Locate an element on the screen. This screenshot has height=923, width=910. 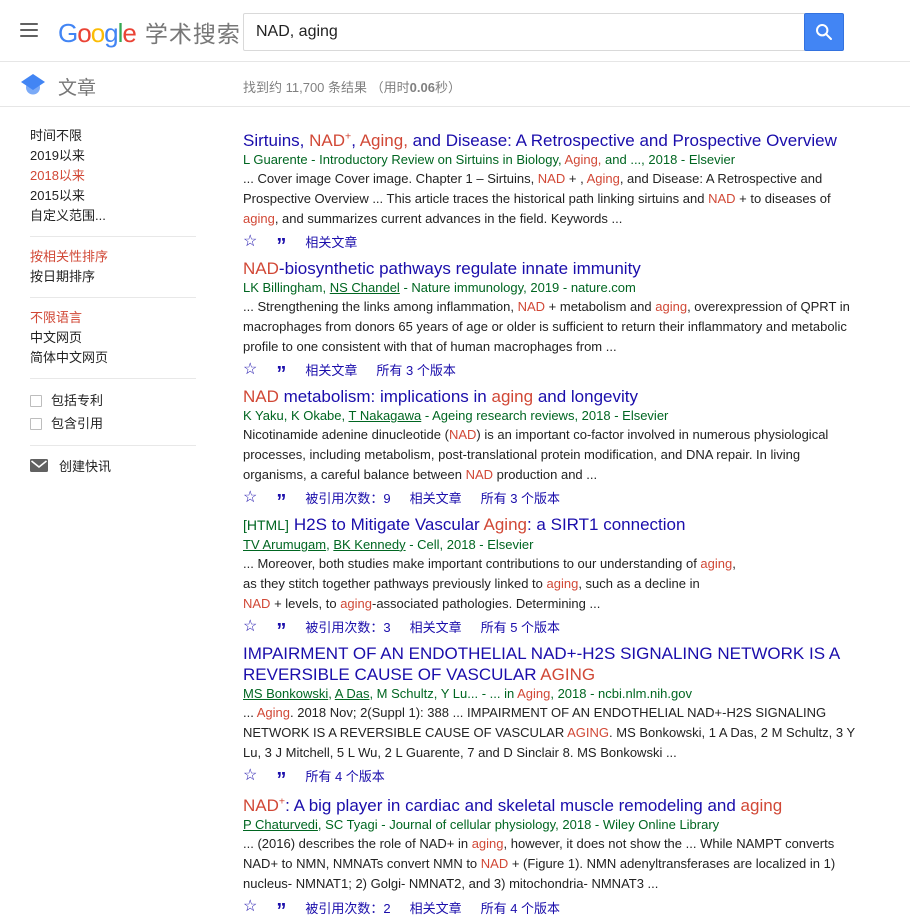
result-action-link: 被引用次数：9 is located at coordinates (347, 497).